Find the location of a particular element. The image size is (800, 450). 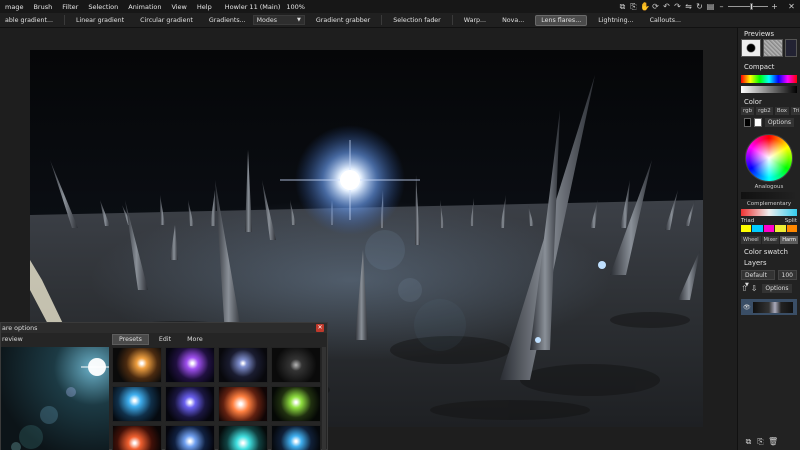

layer-item: 👁 is located at coordinates (769, 307).